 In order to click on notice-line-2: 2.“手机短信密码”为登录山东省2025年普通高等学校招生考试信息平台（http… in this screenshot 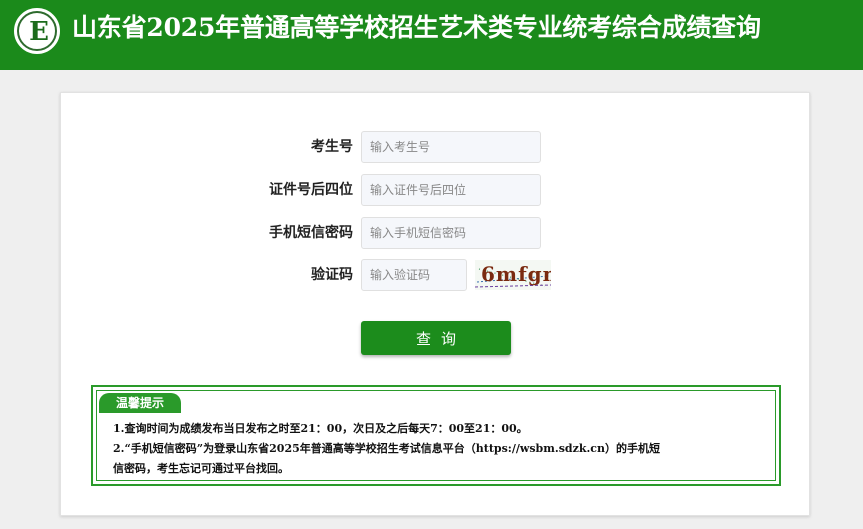, I will do `click(386, 448)`.